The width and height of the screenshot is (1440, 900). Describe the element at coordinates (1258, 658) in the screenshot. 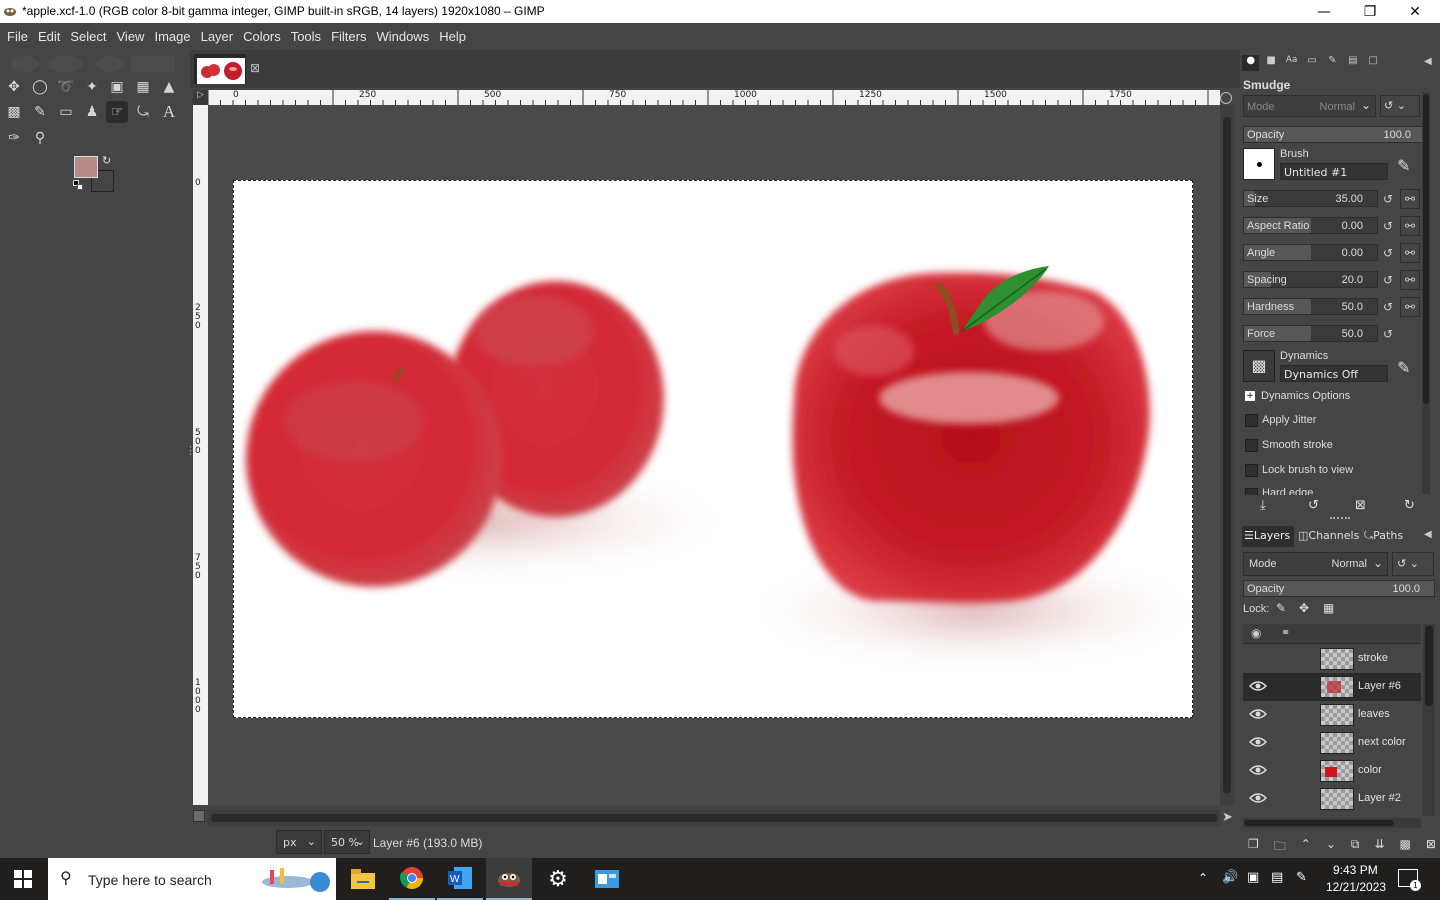

I see `visibility-toggle` at that location.